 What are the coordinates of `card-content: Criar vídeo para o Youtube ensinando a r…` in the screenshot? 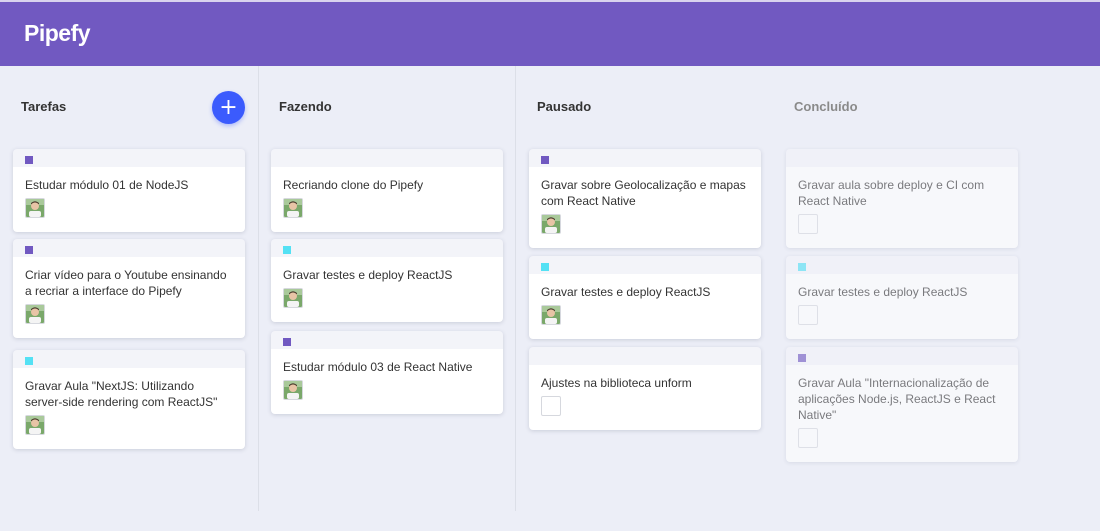 It's located at (126, 283).